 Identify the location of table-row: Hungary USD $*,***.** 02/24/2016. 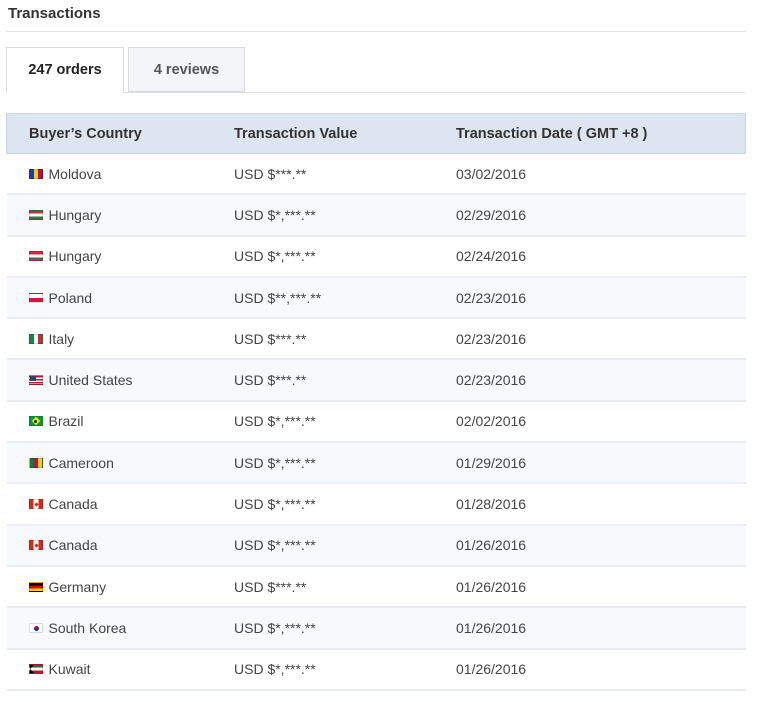
(376, 256).